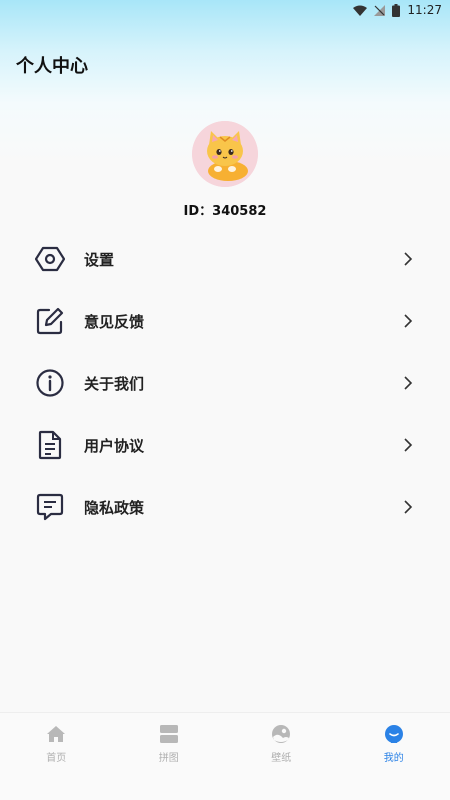 Image resolution: width=450 pixels, height=800 pixels. I want to click on battery-icon, so click(396, 10).